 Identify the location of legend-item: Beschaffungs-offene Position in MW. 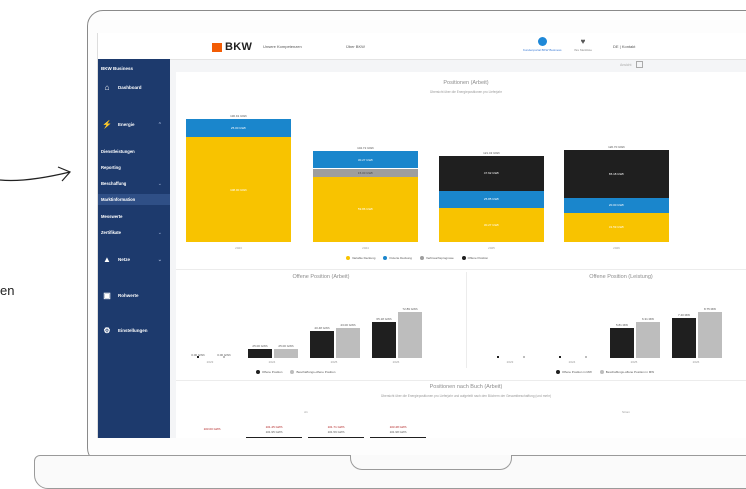
(626, 372).